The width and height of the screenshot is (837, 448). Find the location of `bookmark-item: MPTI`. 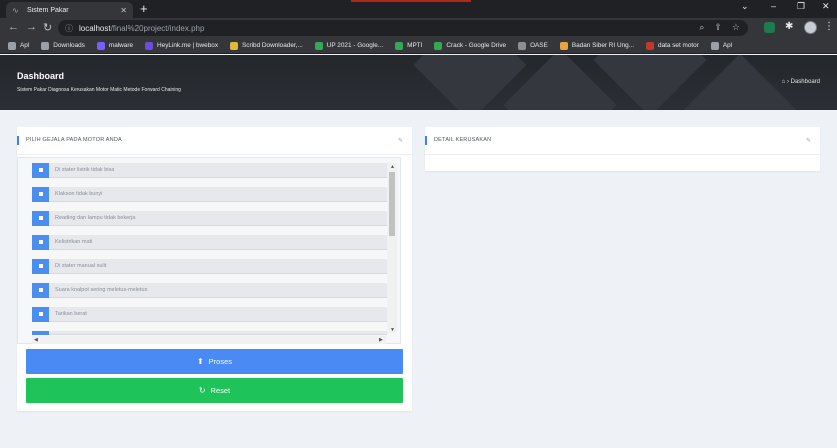

bookmark-item: MPTI is located at coordinates (409, 45).